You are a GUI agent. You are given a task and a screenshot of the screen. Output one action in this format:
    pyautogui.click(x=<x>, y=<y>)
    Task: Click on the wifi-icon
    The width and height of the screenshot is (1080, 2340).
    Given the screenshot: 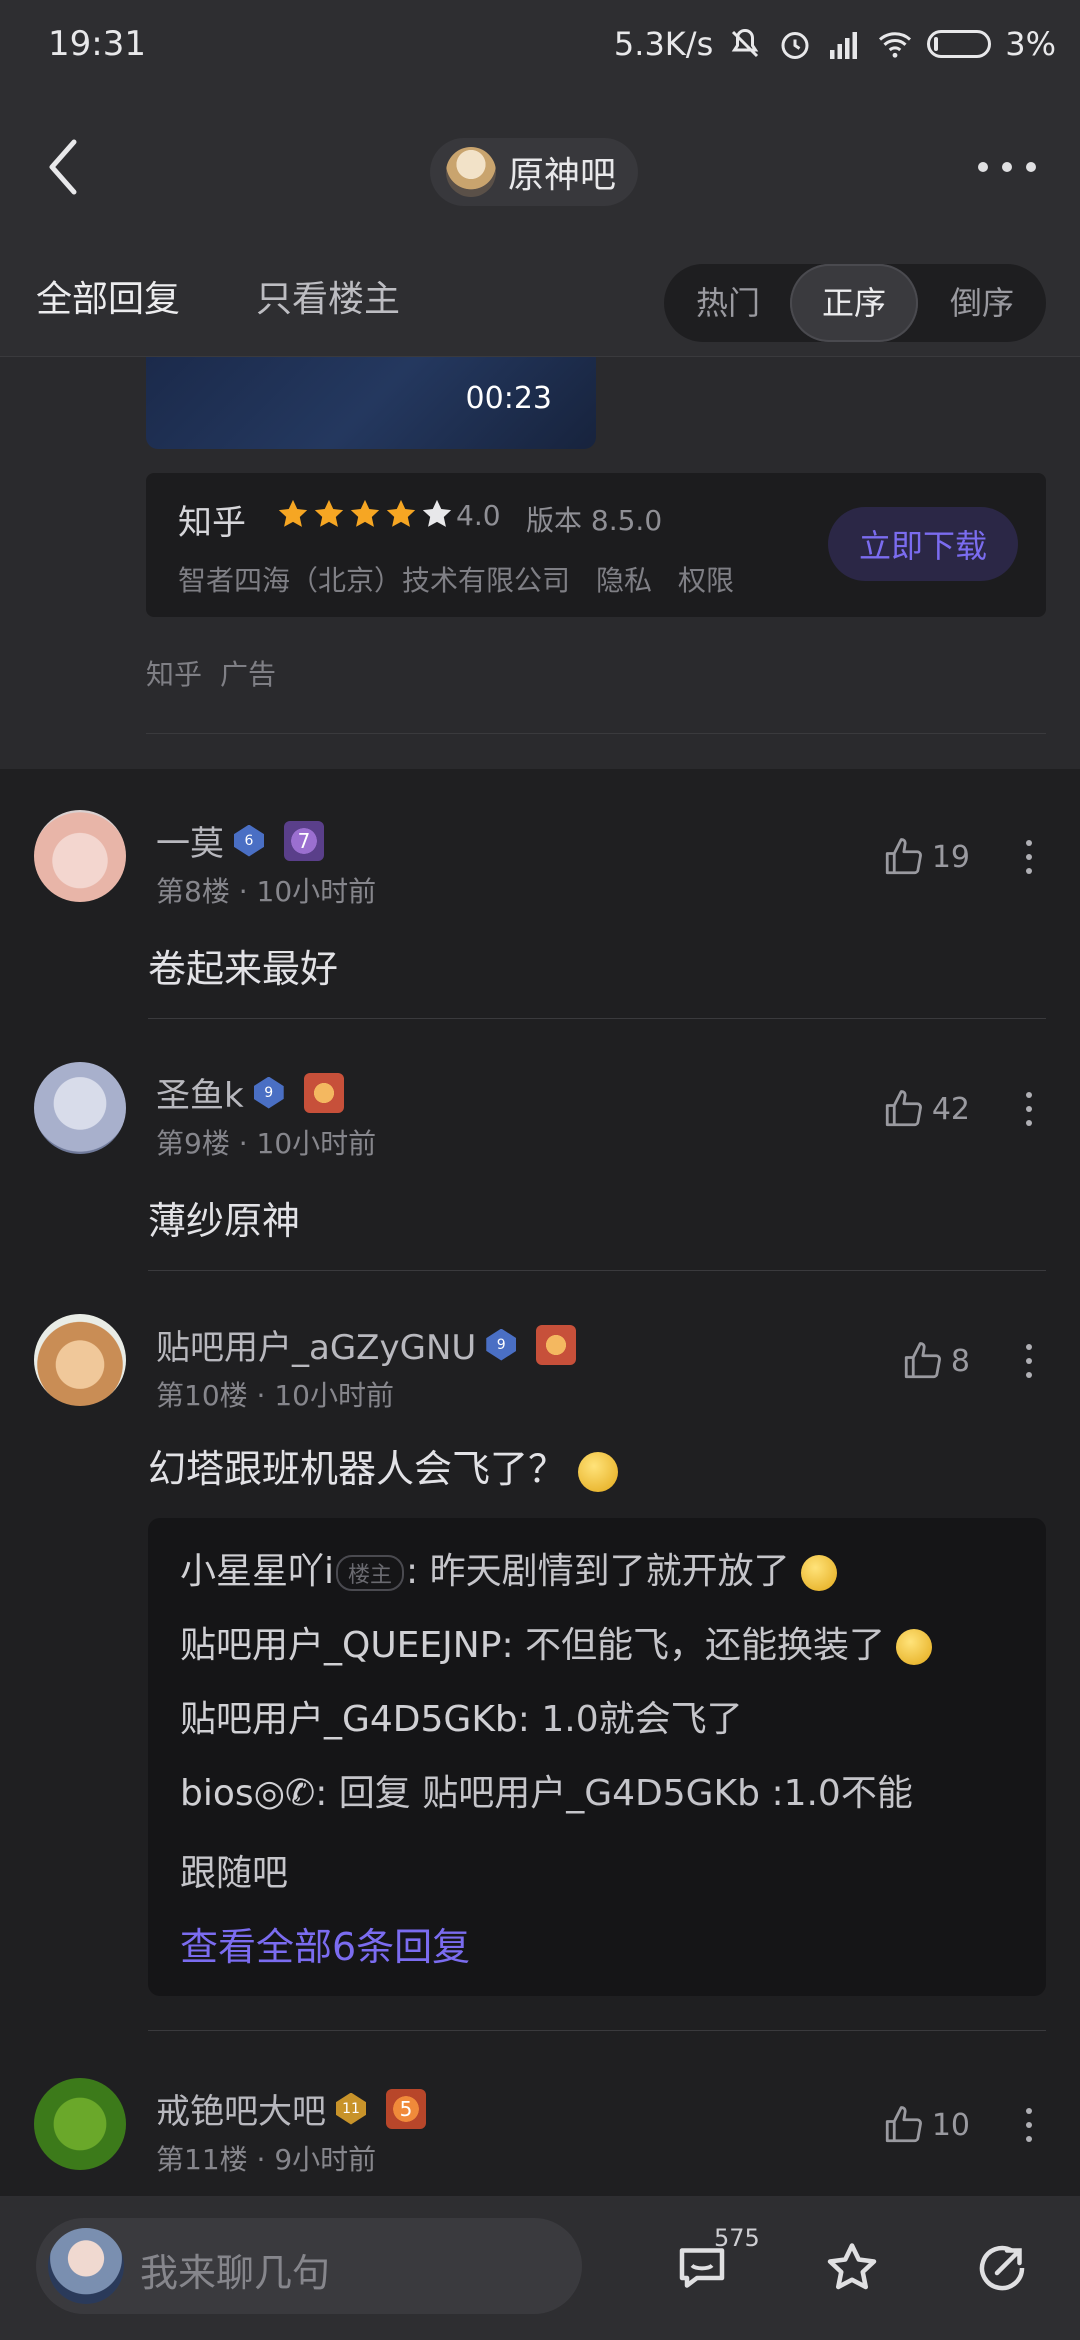 What is the action you would take?
    pyautogui.click(x=895, y=45)
    